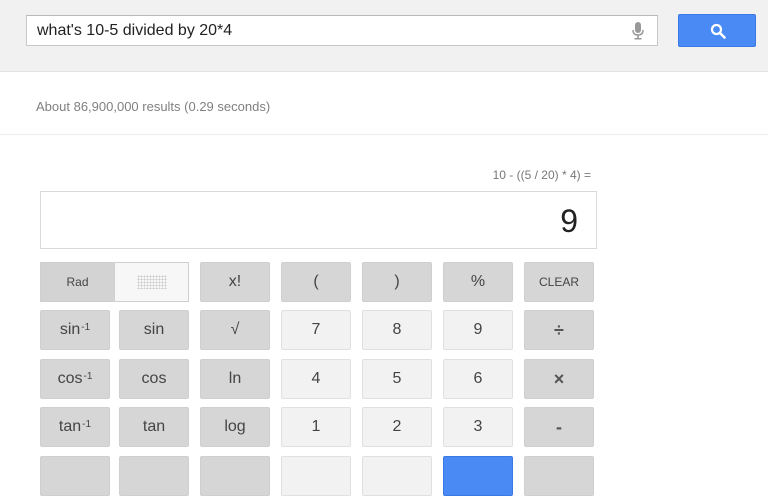  I want to click on divide-key: ÷, so click(559, 330).